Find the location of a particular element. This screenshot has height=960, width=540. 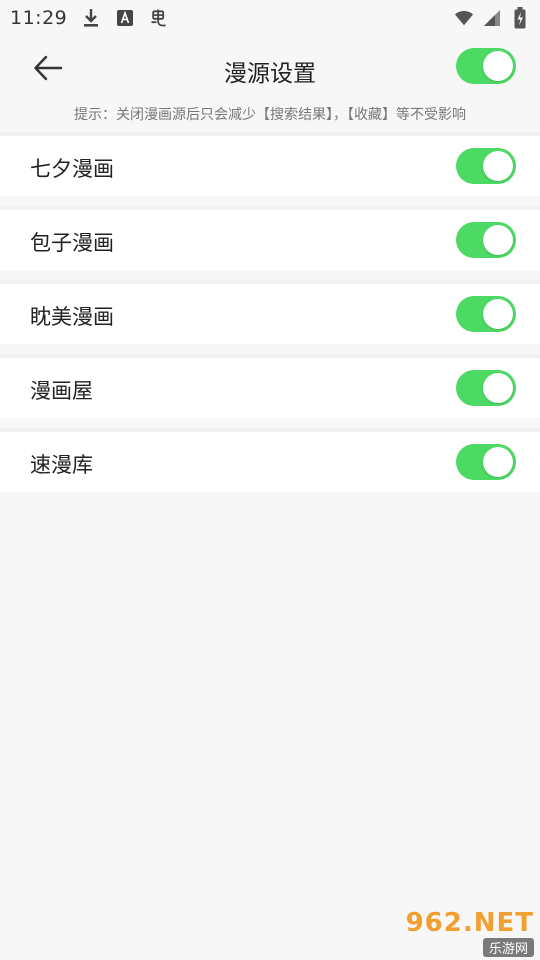

watermark-logo: 962.NET 乐游网 is located at coordinates (466, 932).